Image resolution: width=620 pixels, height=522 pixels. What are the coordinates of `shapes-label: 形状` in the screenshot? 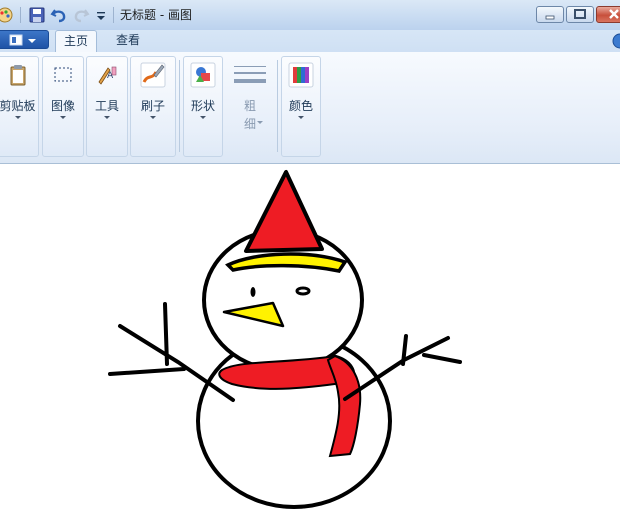 It's located at (202, 106).